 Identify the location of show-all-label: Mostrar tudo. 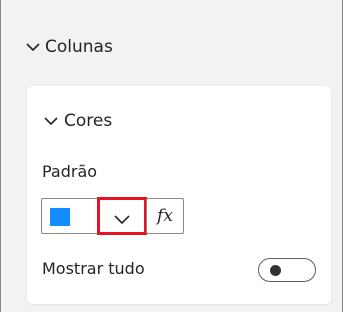
(93, 268).